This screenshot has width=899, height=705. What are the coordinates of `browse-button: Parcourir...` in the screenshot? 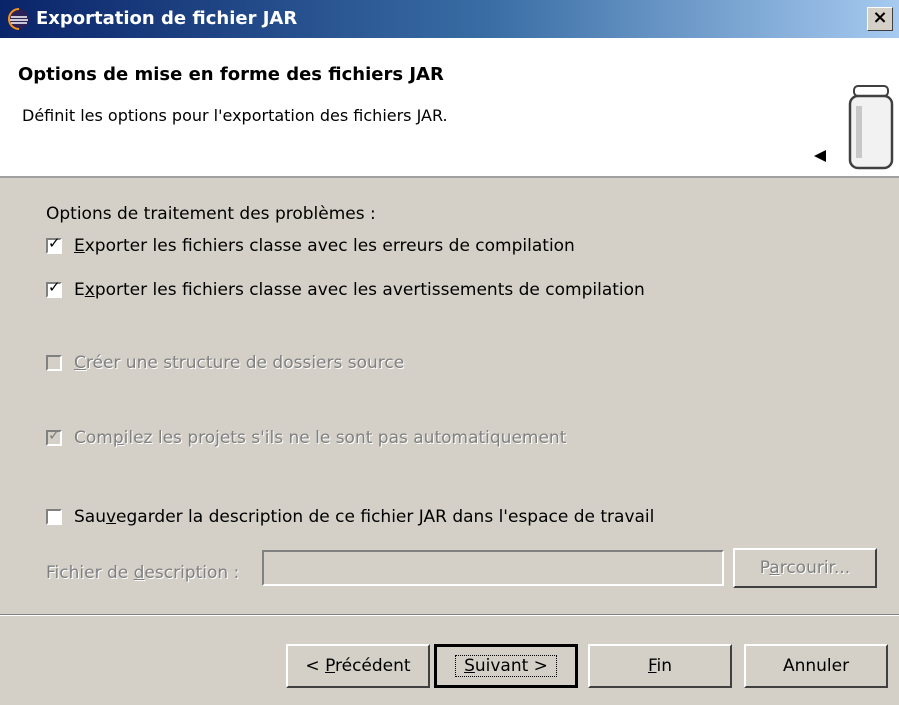 It's located at (805, 568).